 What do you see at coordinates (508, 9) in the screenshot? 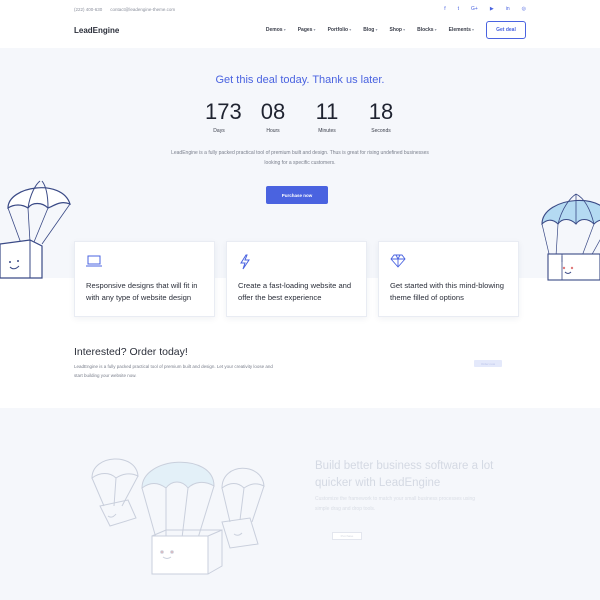
I see `linkedin-icon: in` at bounding box center [508, 9].